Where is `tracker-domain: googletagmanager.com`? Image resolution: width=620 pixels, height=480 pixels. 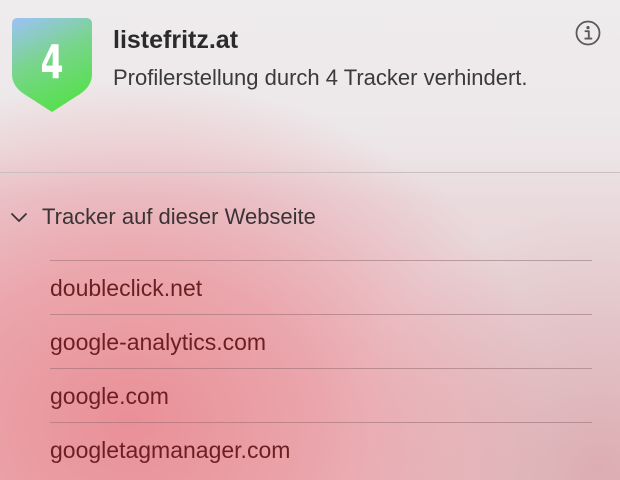
tracker-domain: googletagmanager.com is located at coordinates (170, 450).